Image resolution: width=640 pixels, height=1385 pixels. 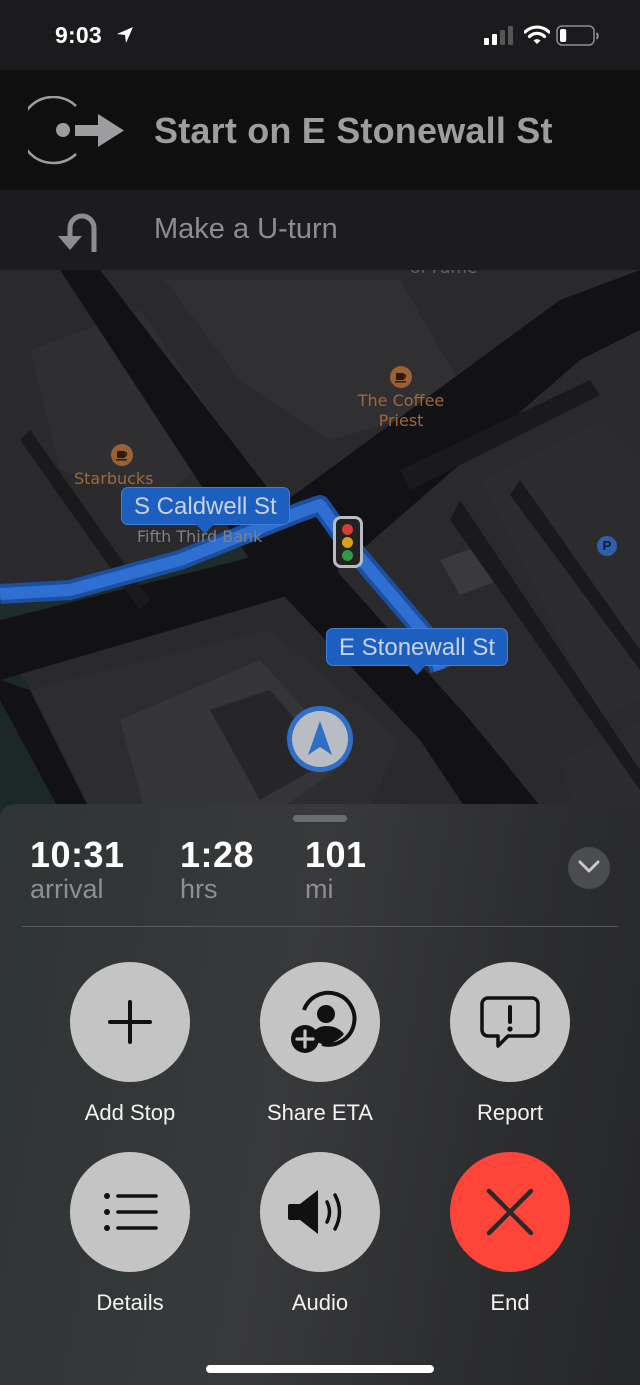 I want to click on details-button: Details, so click(x=130, y=1234).